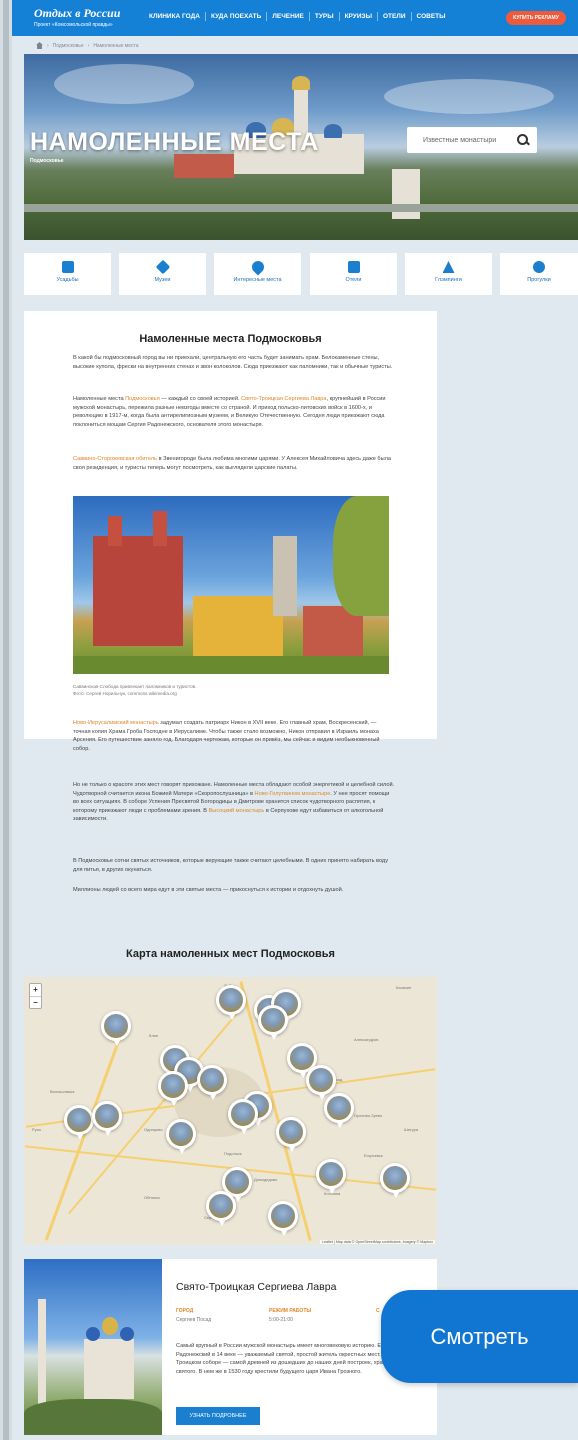 This screenshot has height=1440, width=578. What do you see at coordinates (109, 1369) in the screenshot?
I see `photo-cathedral` at bounding box center [109, 1369].